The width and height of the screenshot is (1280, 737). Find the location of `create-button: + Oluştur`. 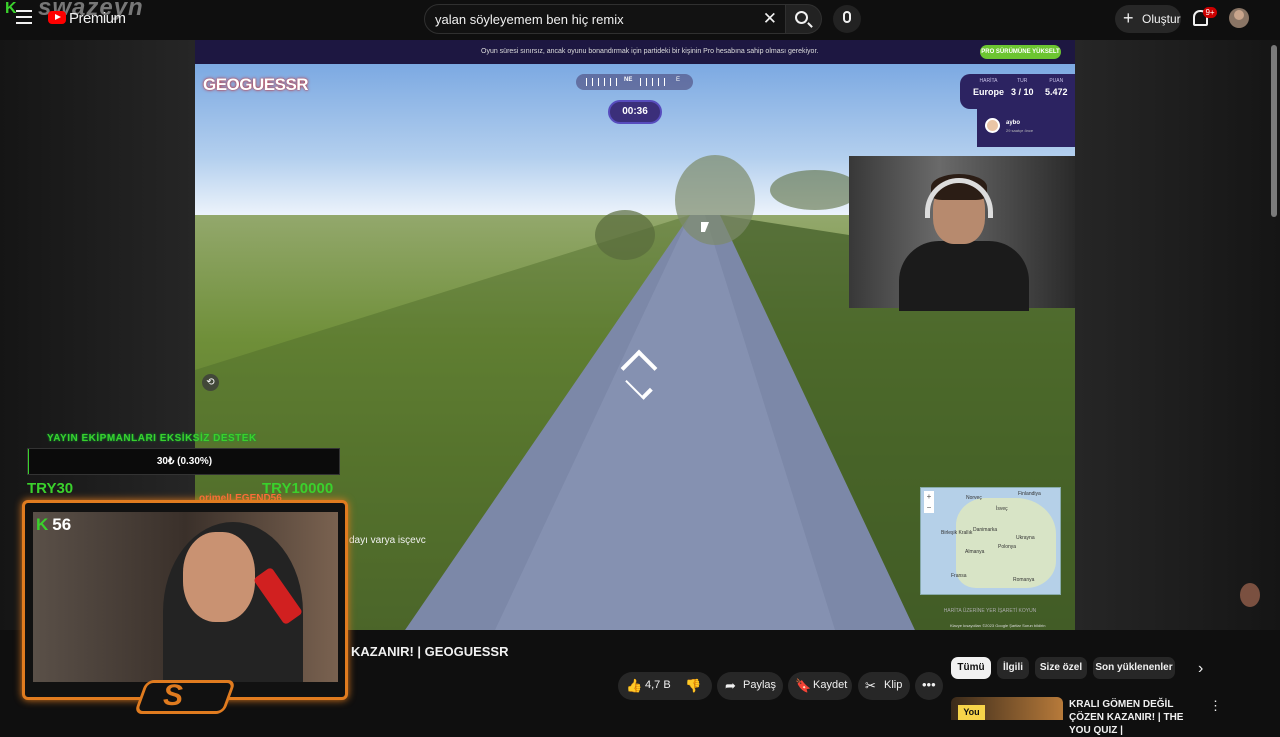

create-button: + Oluştur is located at coordinates (1148, 19).